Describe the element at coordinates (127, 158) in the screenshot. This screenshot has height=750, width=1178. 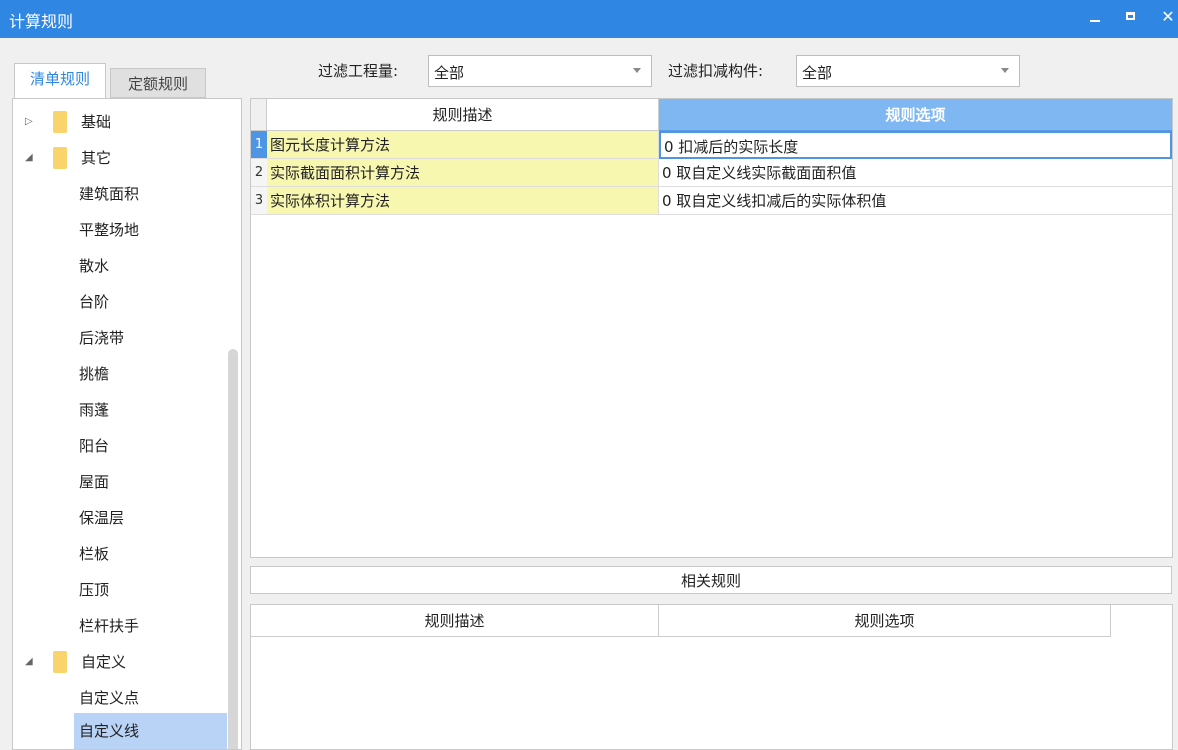
I see `tree-group-other: ◢ 其它` at that location.